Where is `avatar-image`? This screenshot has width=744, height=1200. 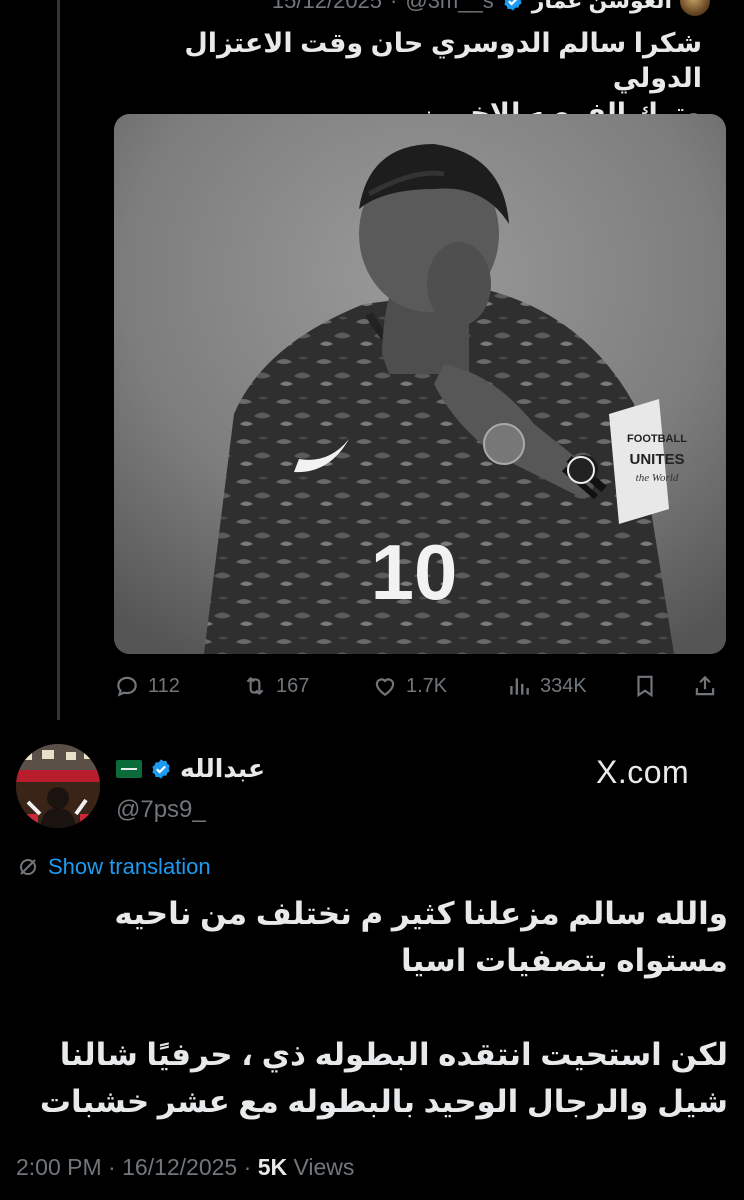
avatar-image is located at coordinates (58, 786).